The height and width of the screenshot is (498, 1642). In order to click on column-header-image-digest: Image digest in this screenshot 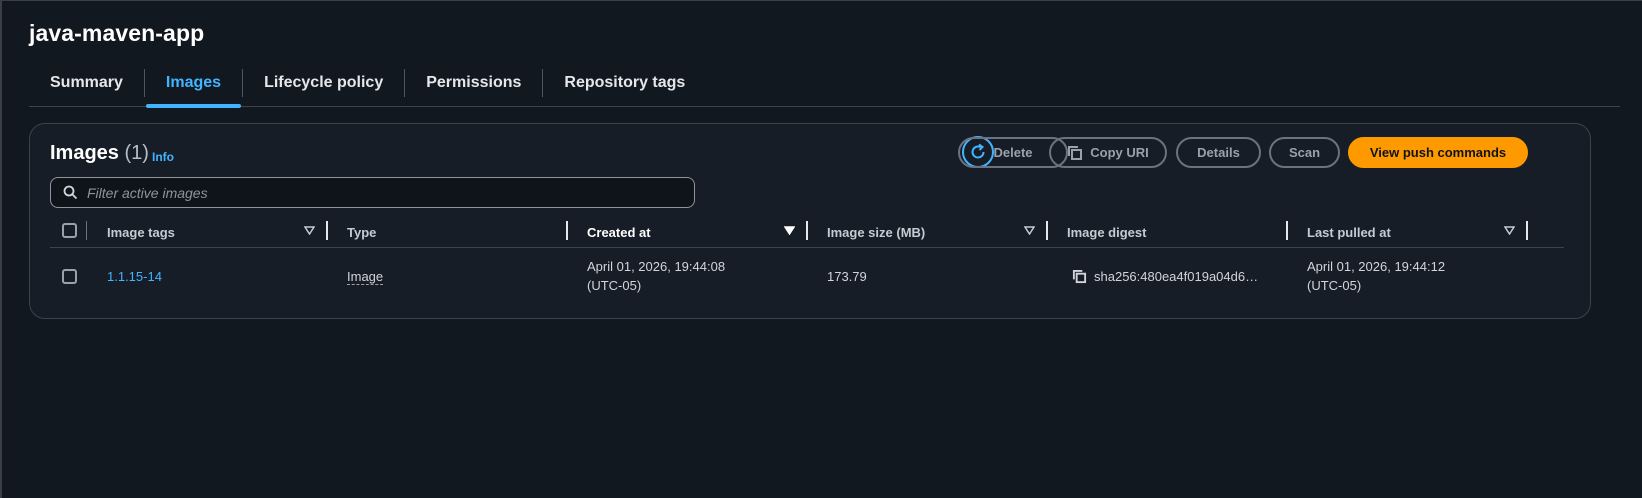, I will do `click(1106, 232)`.